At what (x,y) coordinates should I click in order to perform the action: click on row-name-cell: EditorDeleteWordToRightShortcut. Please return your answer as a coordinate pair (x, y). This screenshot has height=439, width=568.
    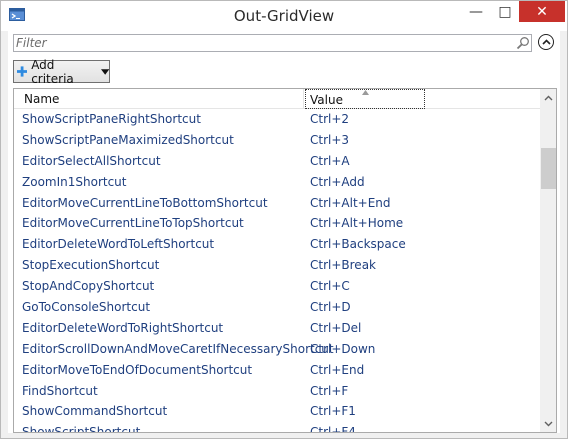
    Looking at the image, I should click on (123, 327).